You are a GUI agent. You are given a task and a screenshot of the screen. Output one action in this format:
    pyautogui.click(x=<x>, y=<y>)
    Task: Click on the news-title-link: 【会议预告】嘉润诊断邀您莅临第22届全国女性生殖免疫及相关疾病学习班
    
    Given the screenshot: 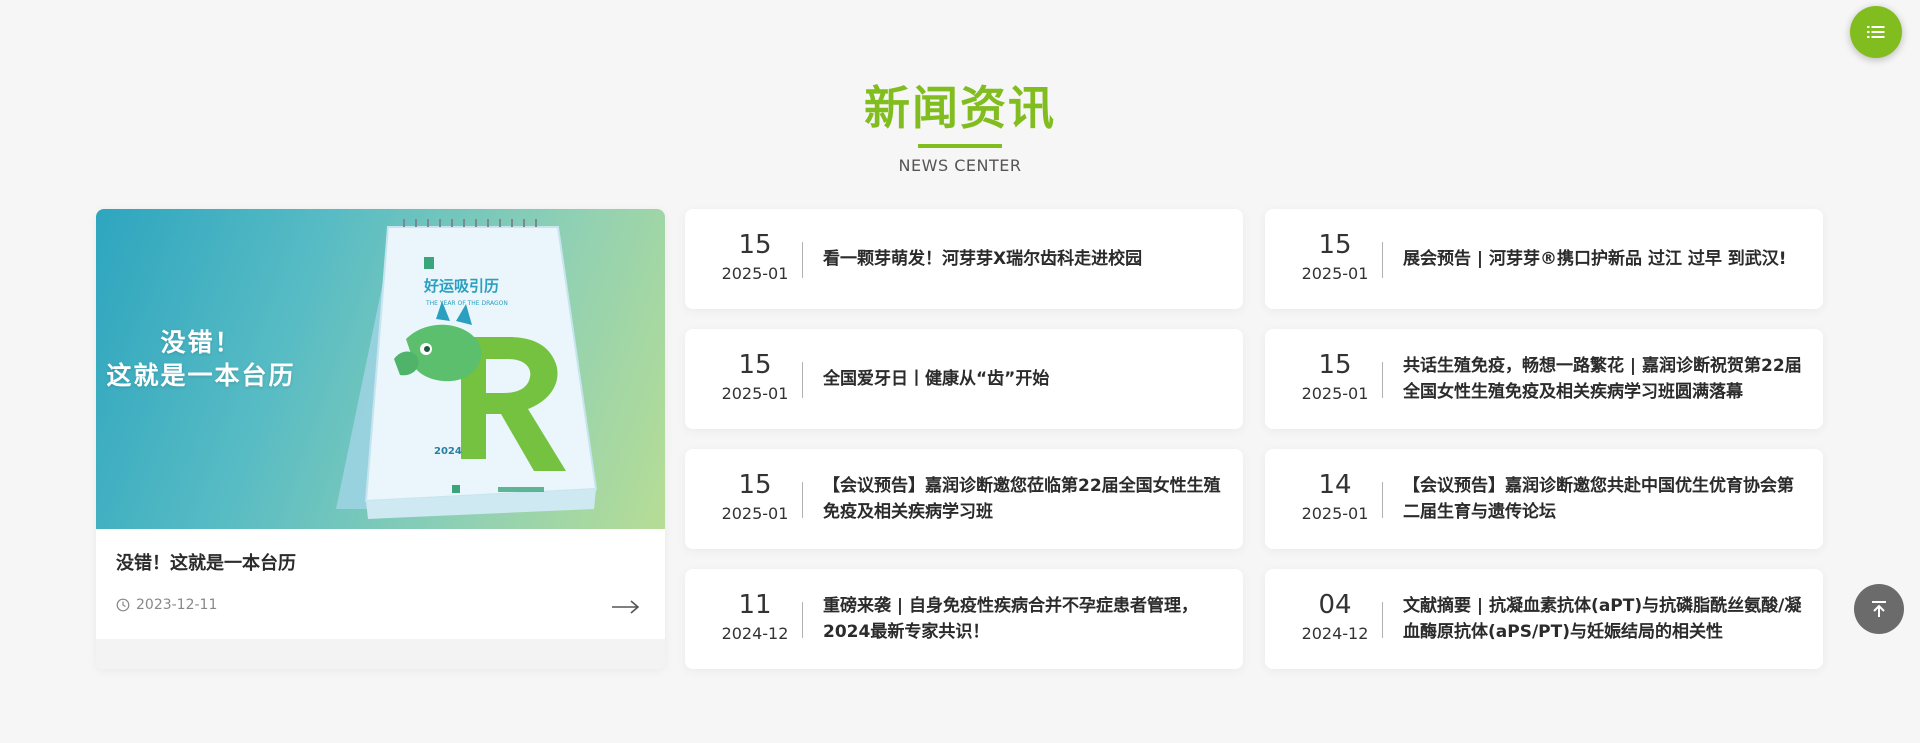 What is the action you would take?
    pyautogui.click(x=1025, y=499)
    